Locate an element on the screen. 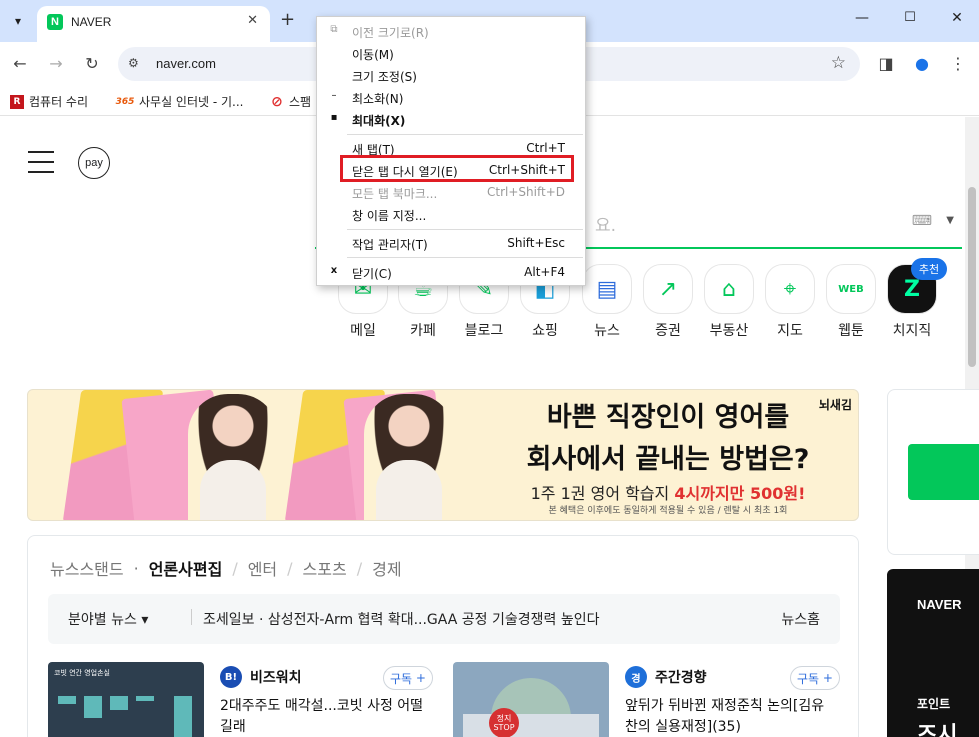 This screenshot has height=737, width=979. bookmark-label: 컴퓨터 수리 is located at coordinates (59, 102).